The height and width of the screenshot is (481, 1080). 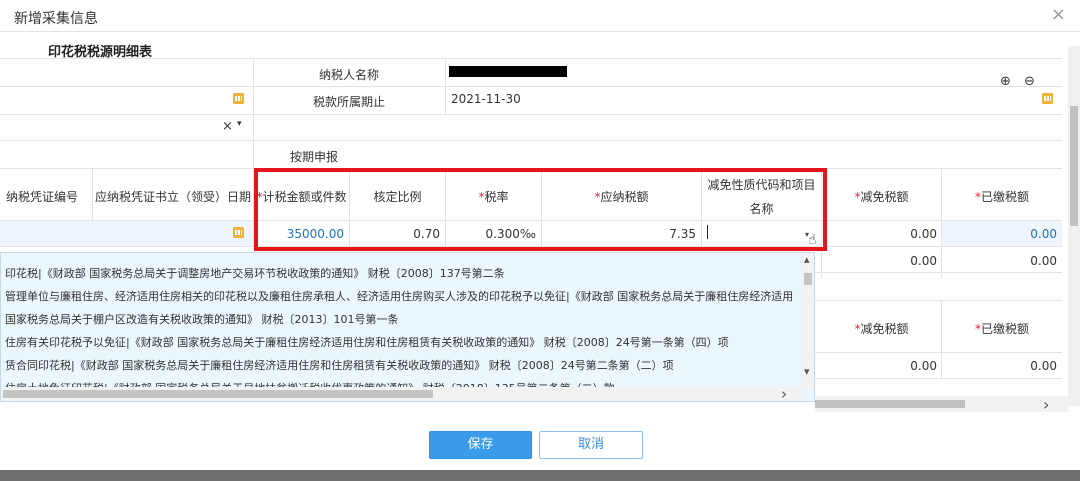 What do you see at coordinates (1043, 366) in the screenshot?
I see `section2-paid-amount: 0.00` at bounding box center [1043, 366].